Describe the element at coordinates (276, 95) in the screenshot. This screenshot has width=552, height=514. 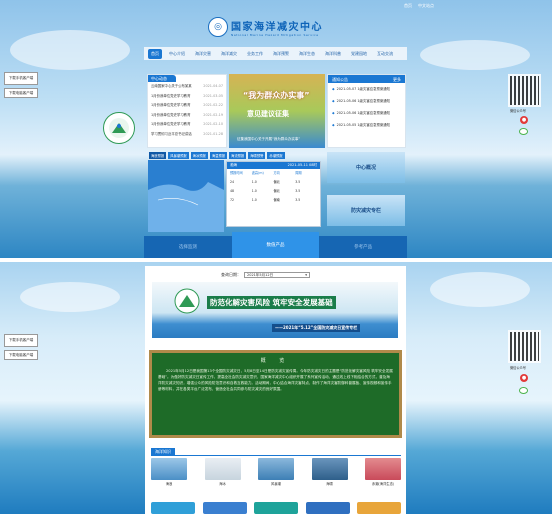
I see `banner-title: “我为群众办实事”` at that location.